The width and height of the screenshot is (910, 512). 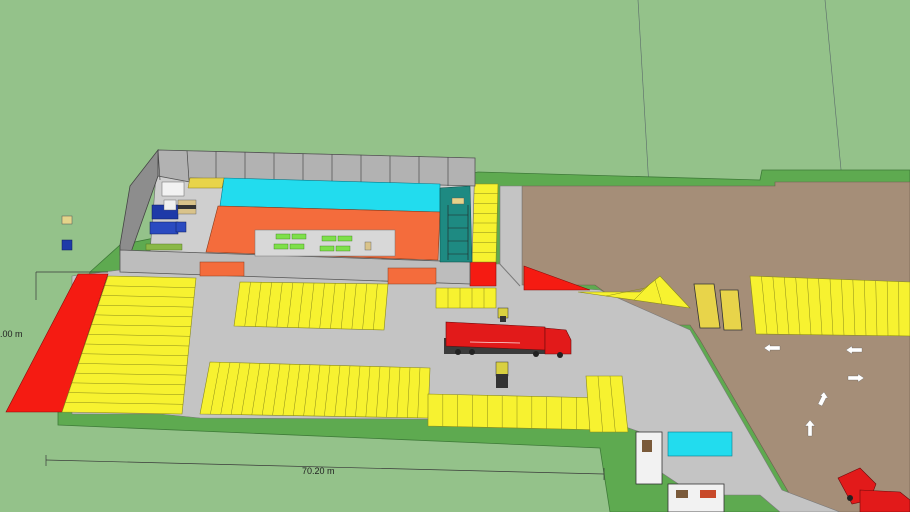 I want to click on loading-dock-door-right, so click(x=412, y=276).